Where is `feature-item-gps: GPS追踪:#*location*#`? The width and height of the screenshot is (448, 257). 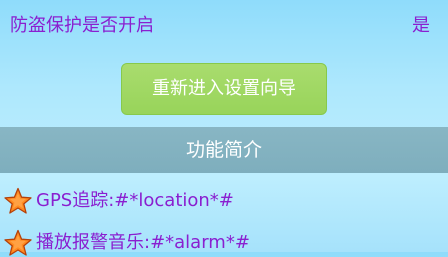
feature-item-gps: GPS追踪:#*location*# is located at coordinates (224, 201).